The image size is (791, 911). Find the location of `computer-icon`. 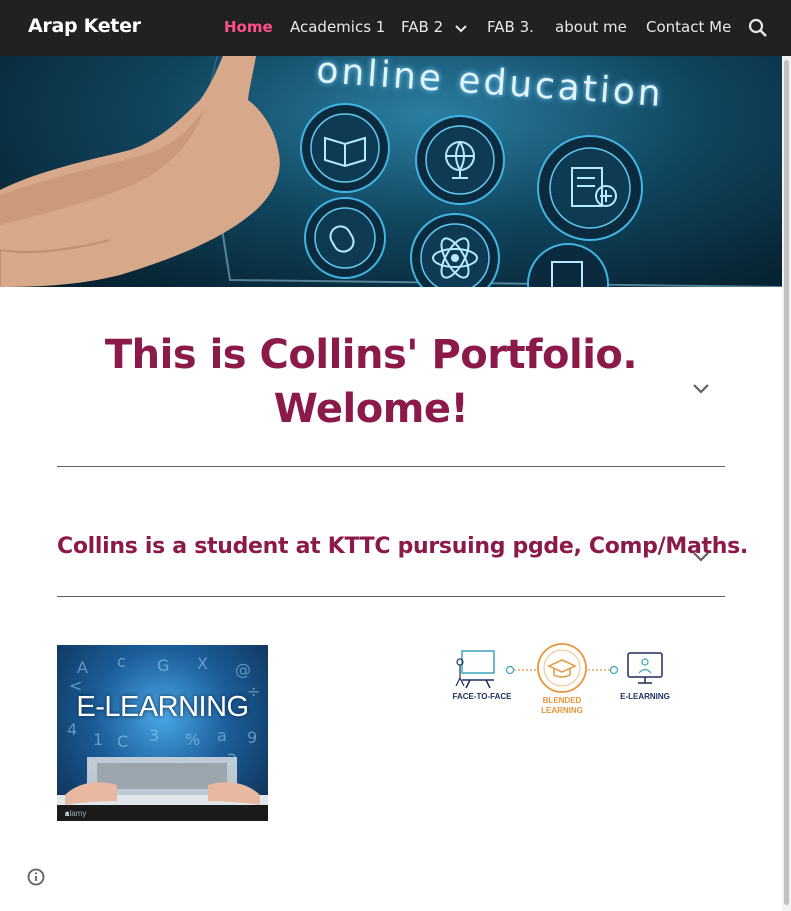

computer-icon is located at coordinates (645, 668).